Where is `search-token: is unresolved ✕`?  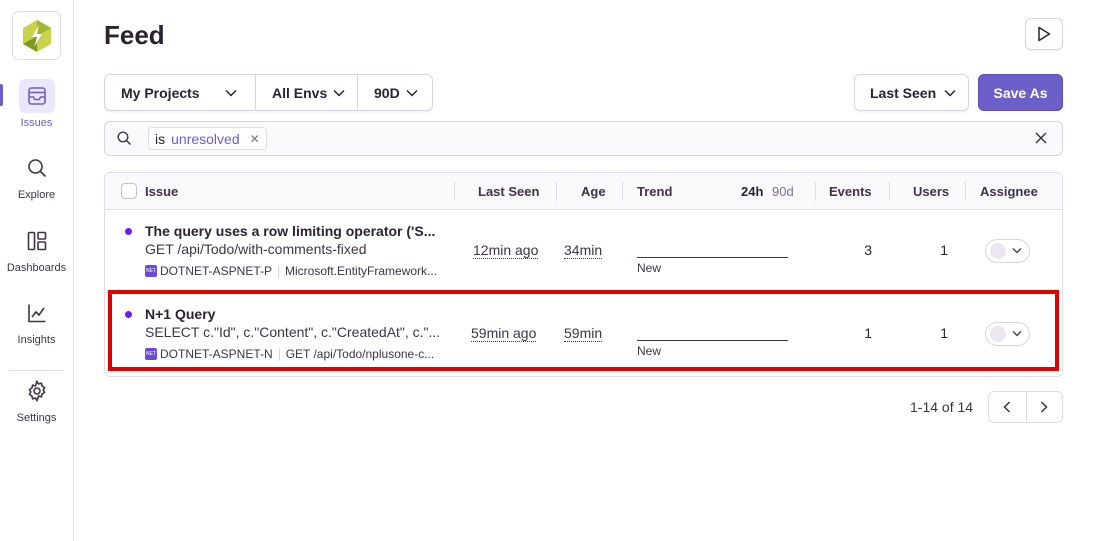 search-token: is unresolved ✕ is located at coordinates (207, 138).